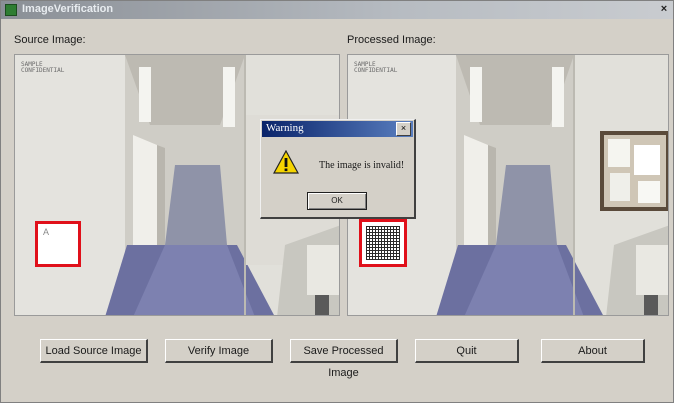 The width and height of the screenshot is (674, 403). I want to click on app-icon, so click(11, 10).